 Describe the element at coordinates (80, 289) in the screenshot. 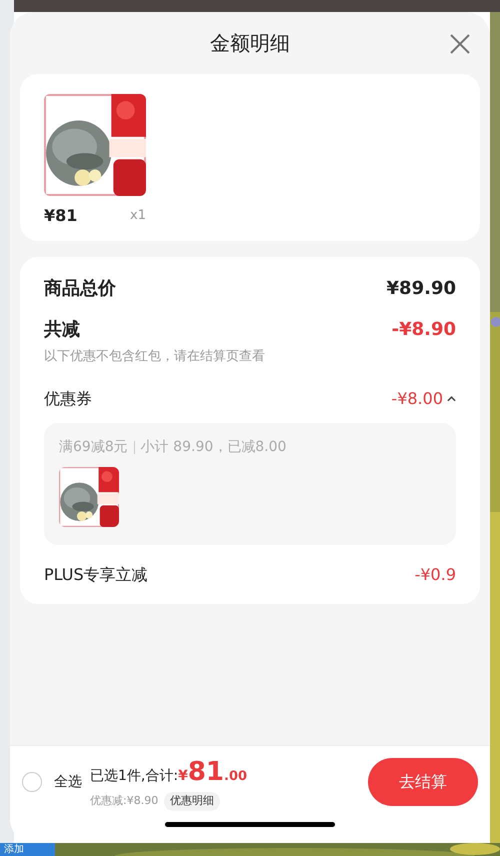

I see `total-label: 商品总价` at that location.